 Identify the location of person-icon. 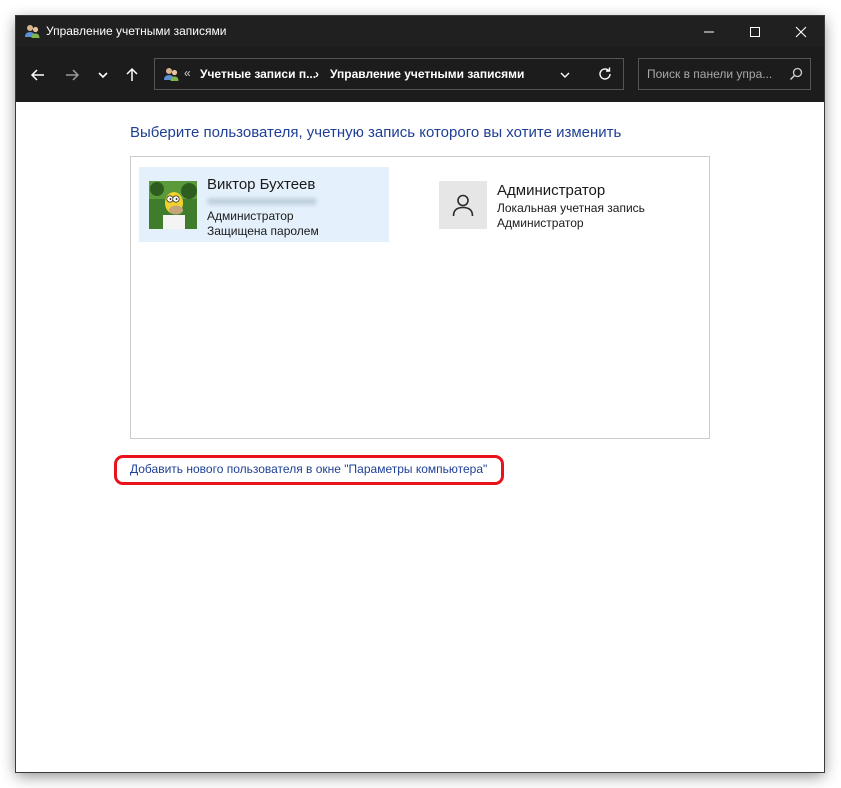
(463, 205).